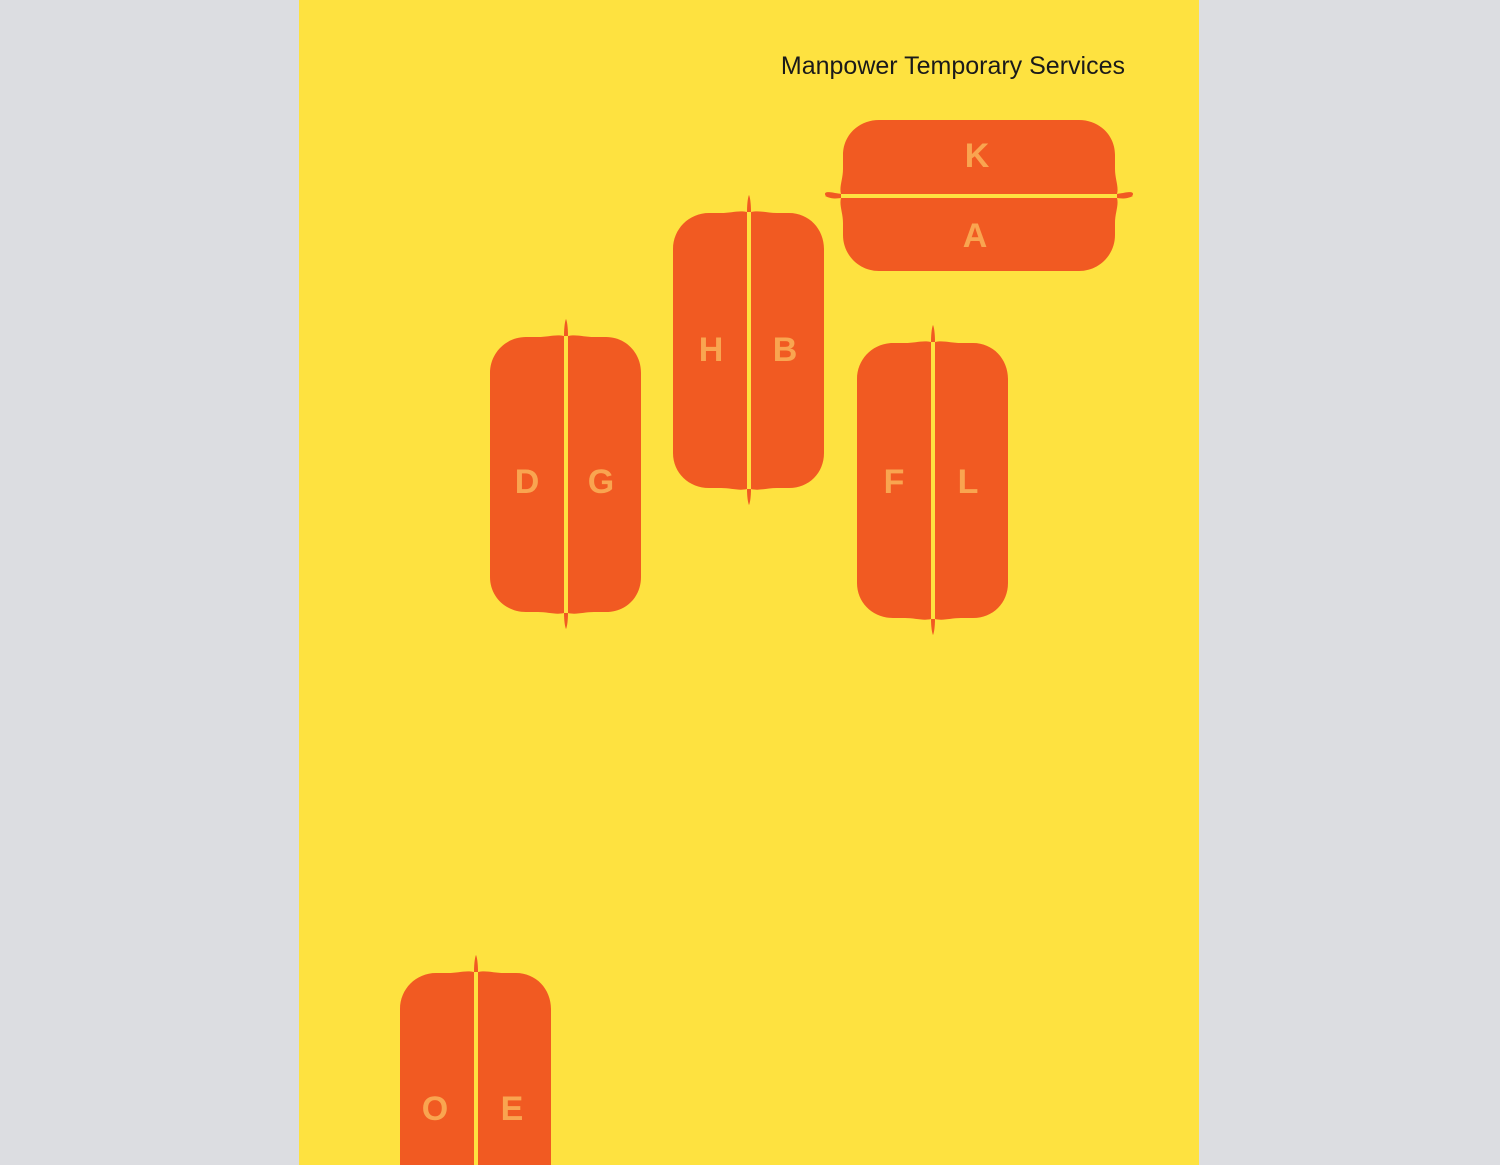  I want to click on pod-d-g: D G, so click(565, 474).